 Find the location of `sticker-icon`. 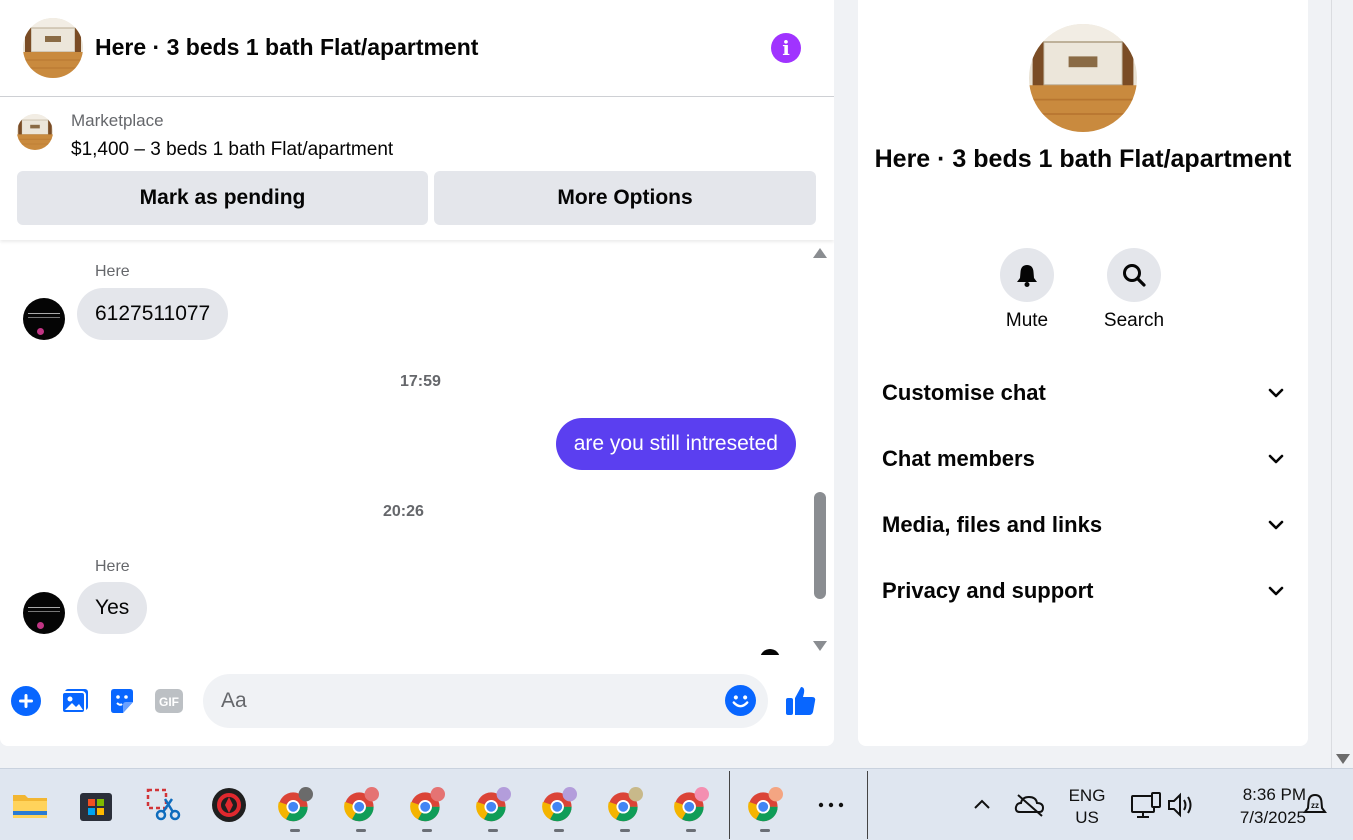

sticker-icon is located at coordinates (122, 701).